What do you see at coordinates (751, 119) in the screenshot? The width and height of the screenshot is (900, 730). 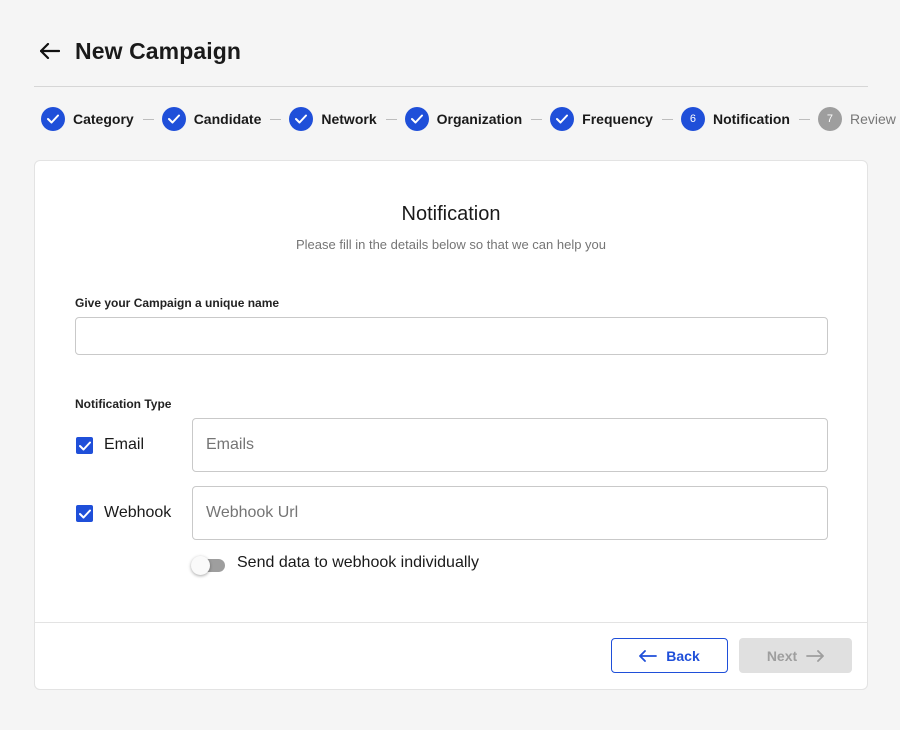 I see `step-label: Notification` at bounding box center [751, 119].